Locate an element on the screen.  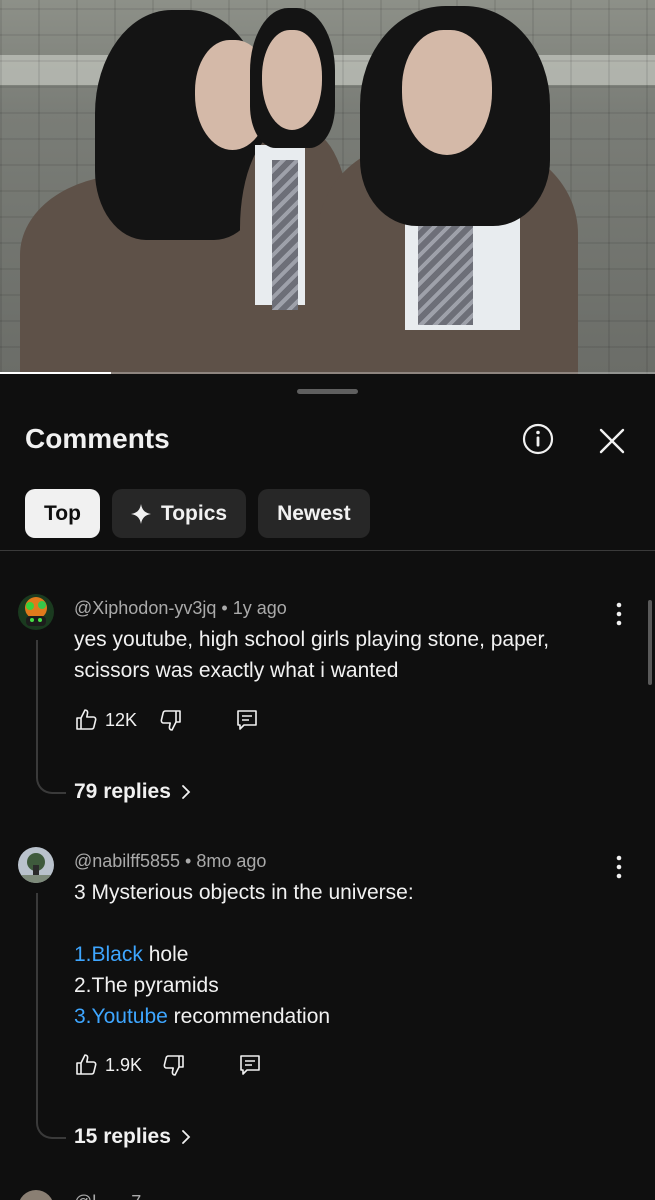
sort-chips: Top Topics Newest is located at coordinates (197, 513).